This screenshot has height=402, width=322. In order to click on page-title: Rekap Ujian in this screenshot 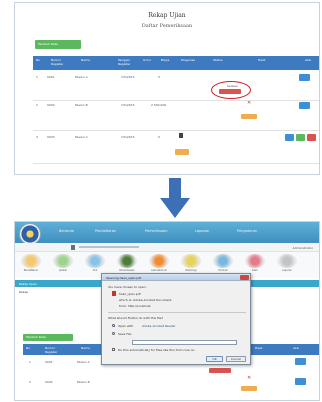, I will do `click(167, 15)`.